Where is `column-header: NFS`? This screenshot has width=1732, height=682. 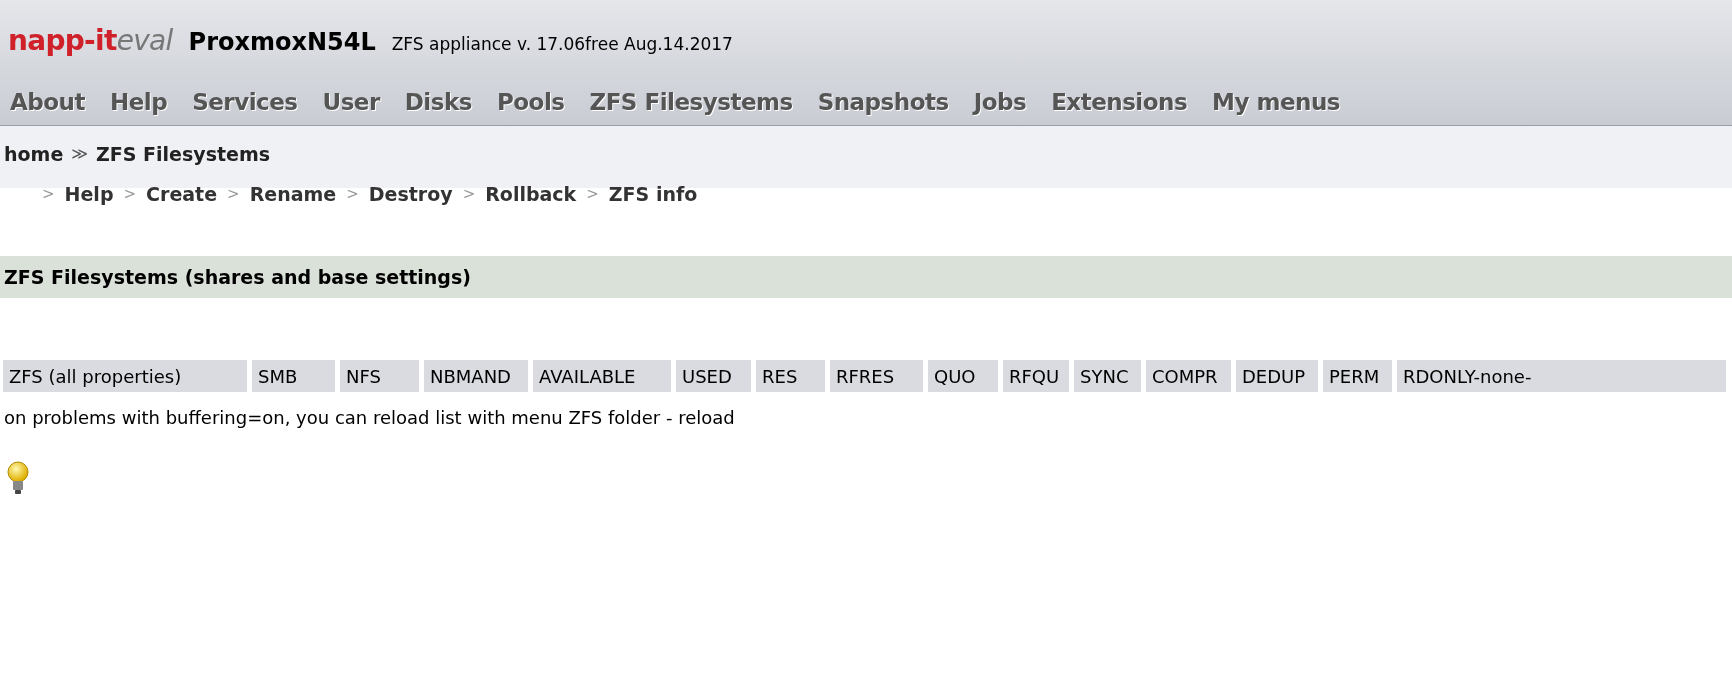
column-header: NFS is located at coordinates (379, 376).